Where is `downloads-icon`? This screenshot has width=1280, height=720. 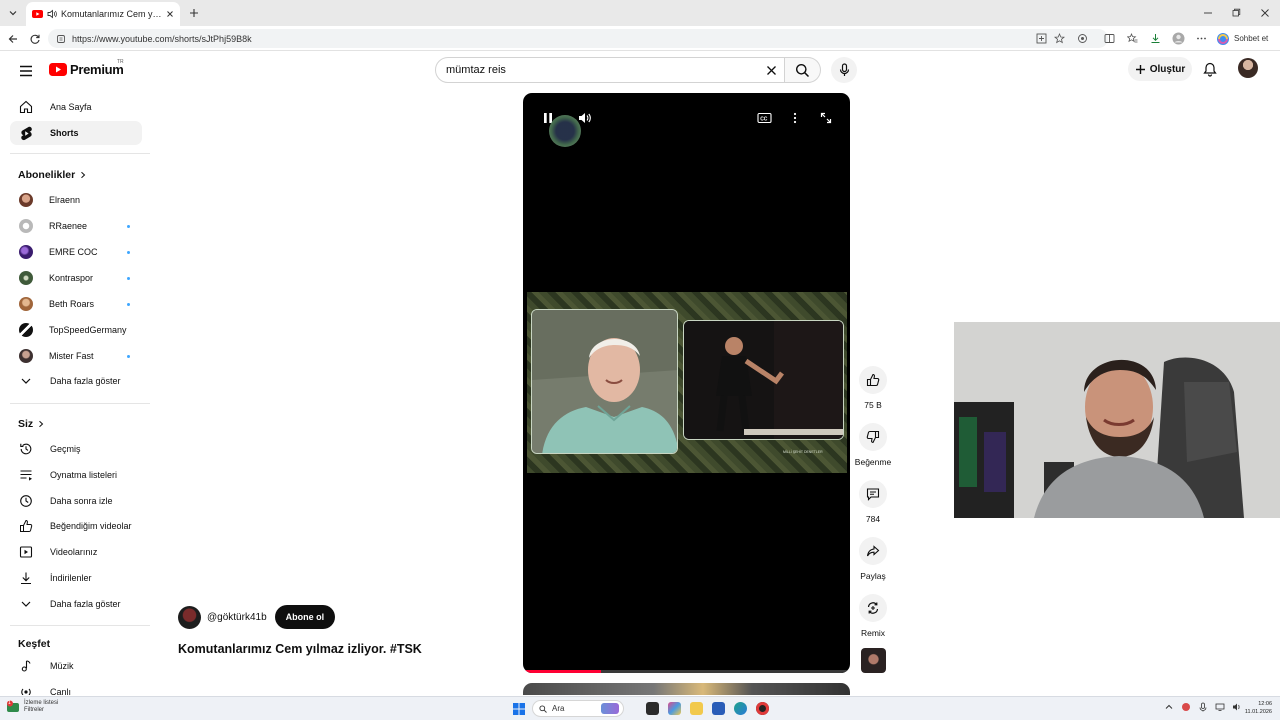 downloads-icon is located at coordinates (26, 578).